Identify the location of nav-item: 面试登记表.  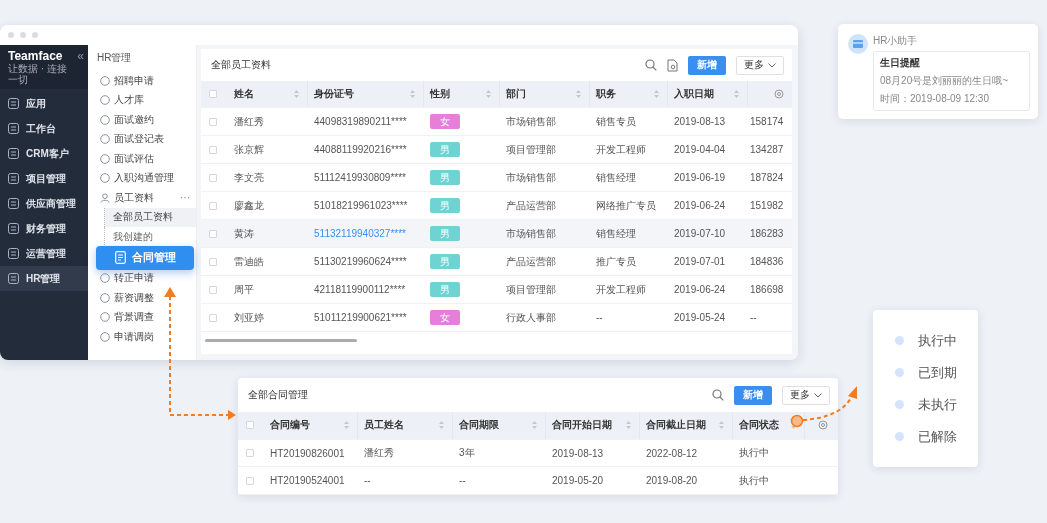
(142, 139).